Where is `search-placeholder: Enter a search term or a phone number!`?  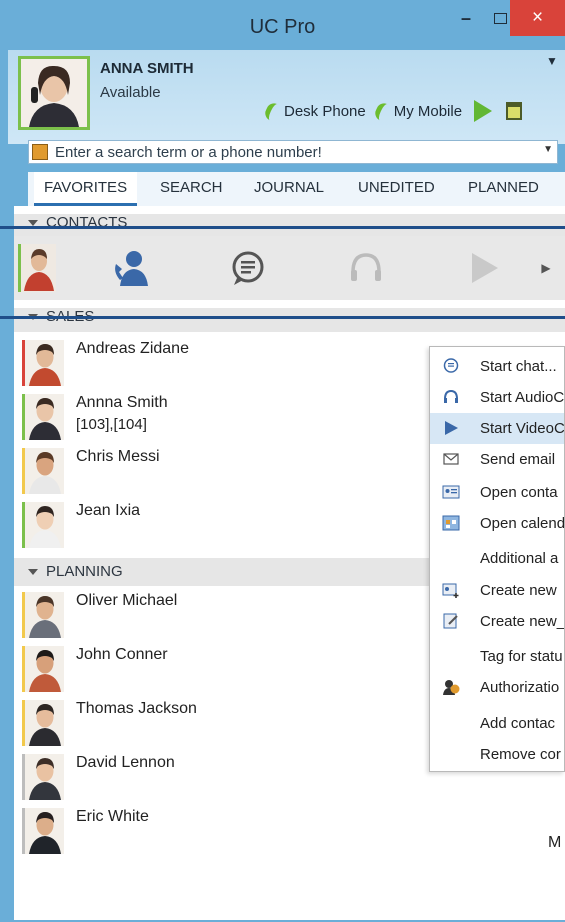
search-placeholder: Enter a search term or a phone number! is located at coordinates (188, 152).